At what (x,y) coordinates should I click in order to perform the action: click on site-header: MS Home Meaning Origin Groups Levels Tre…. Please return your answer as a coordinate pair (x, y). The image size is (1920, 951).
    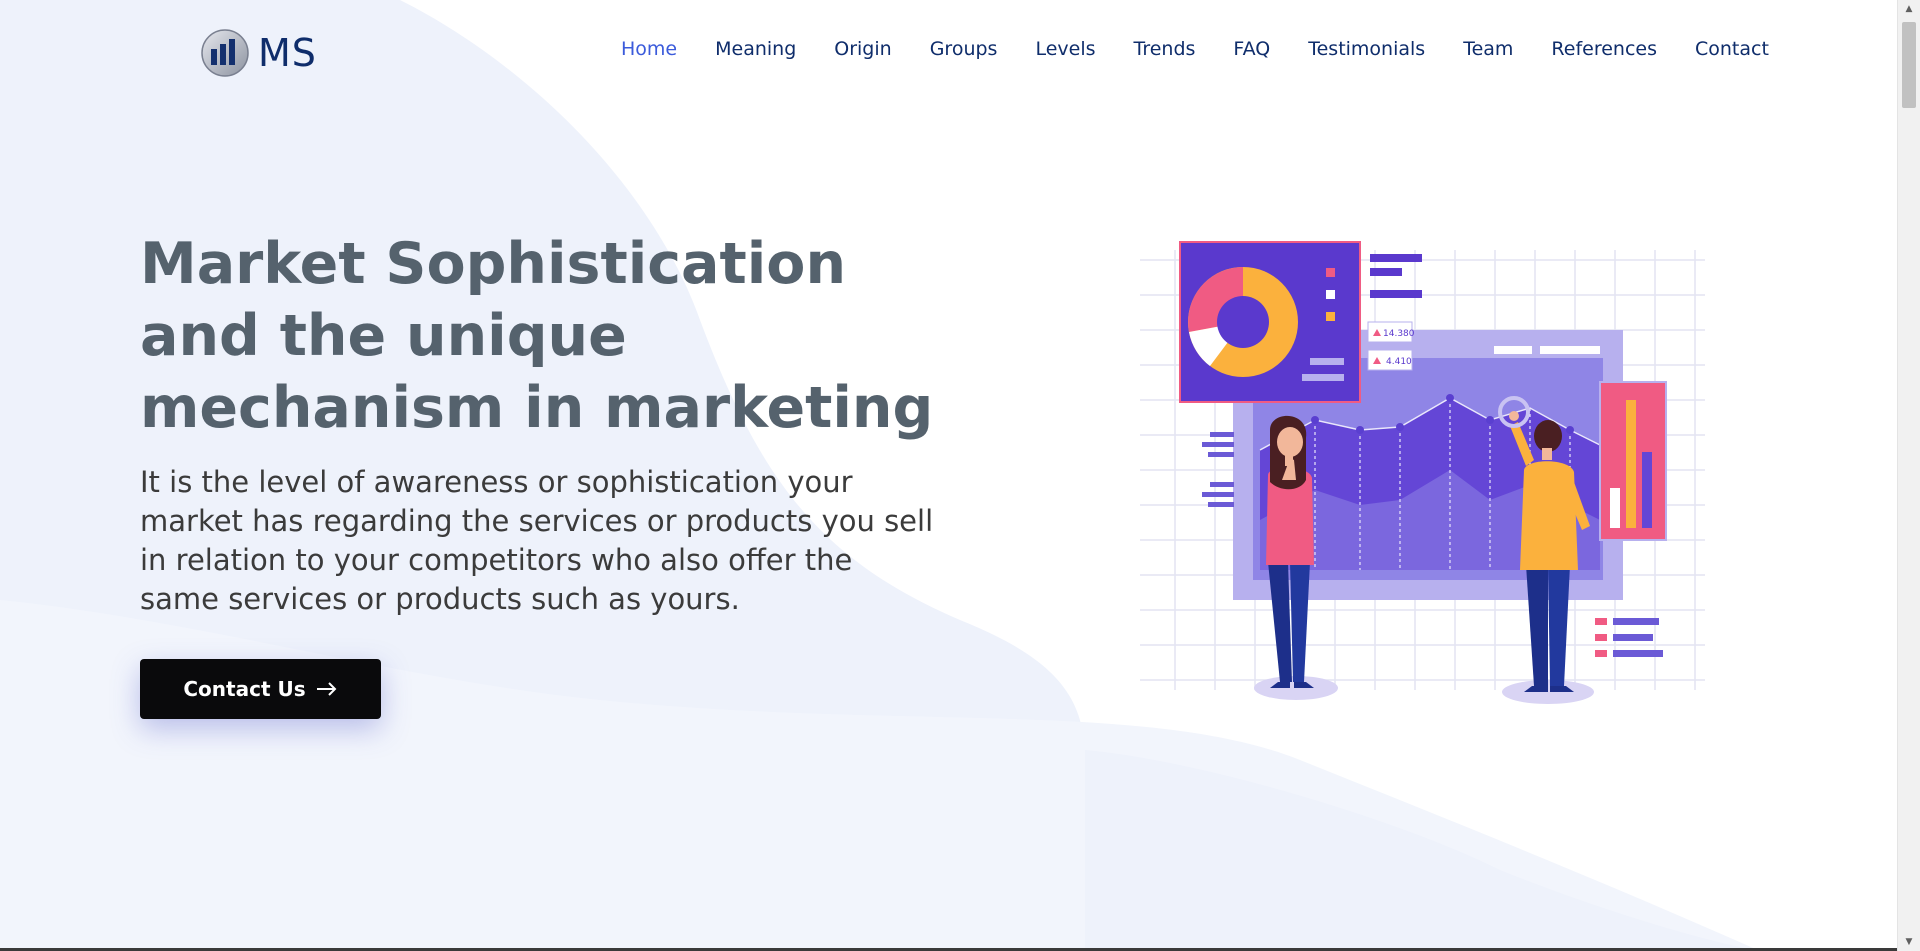
    Looking at the image, I should click on (949, 52).